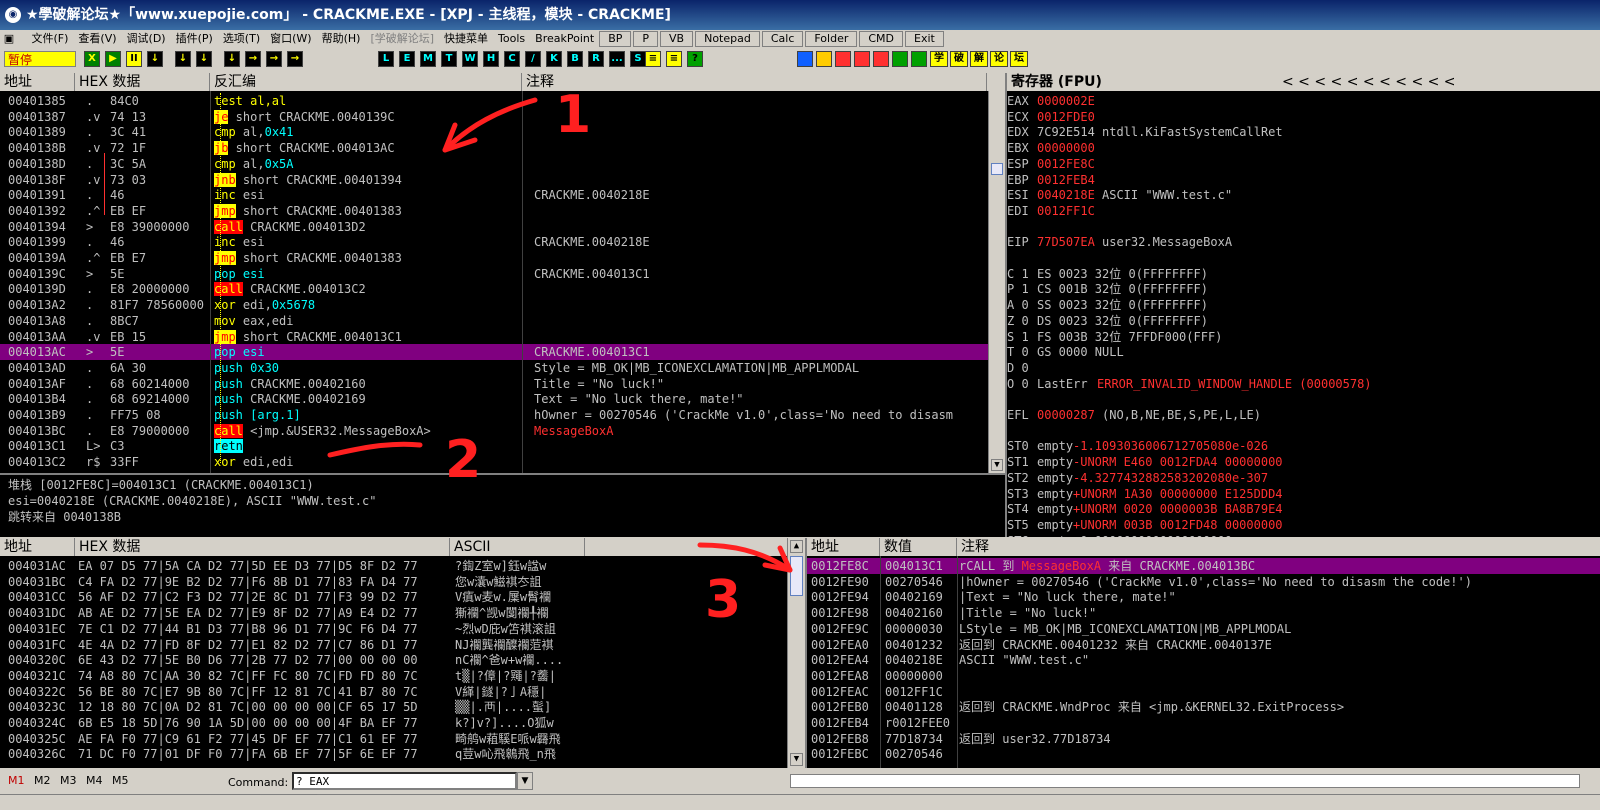 The image size is (1600, 810). Describe the element at coordinates (92, 59) in the screenshot. I see `toolbar-debug-button: X` at that location.